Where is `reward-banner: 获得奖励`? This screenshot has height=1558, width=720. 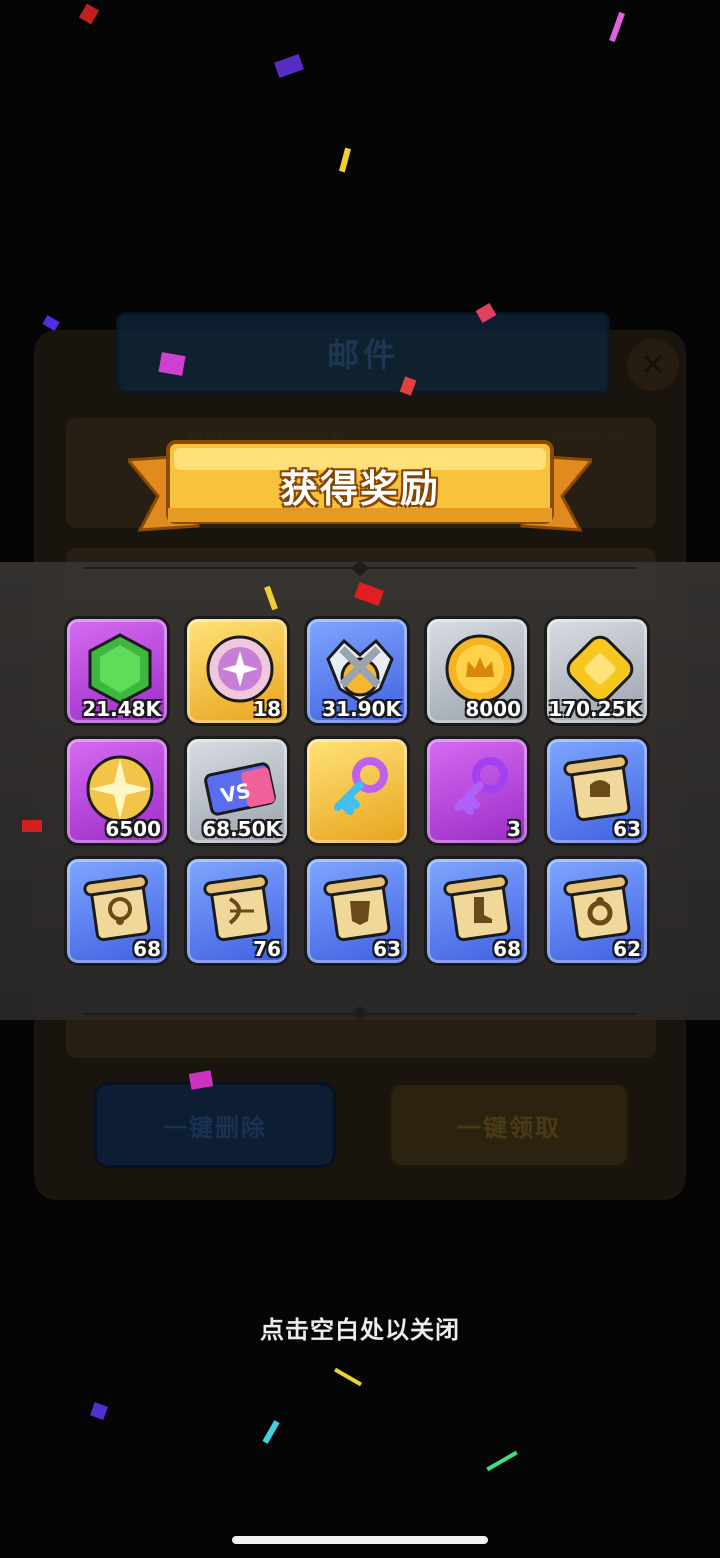
reward-banner: 获得奖励 is located at coordinates (360, 488).